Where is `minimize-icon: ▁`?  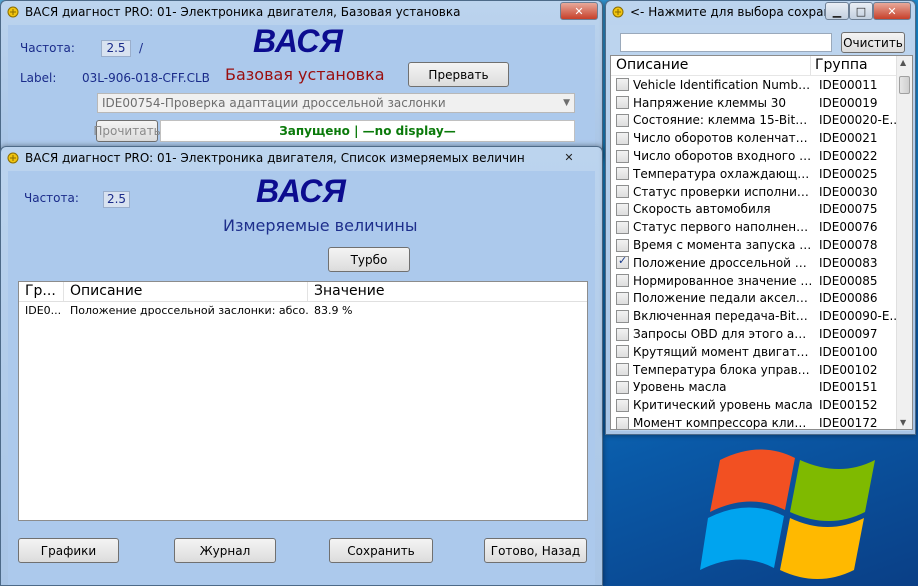
minimize-icon: ▁ is located at coordinates (837, 11).